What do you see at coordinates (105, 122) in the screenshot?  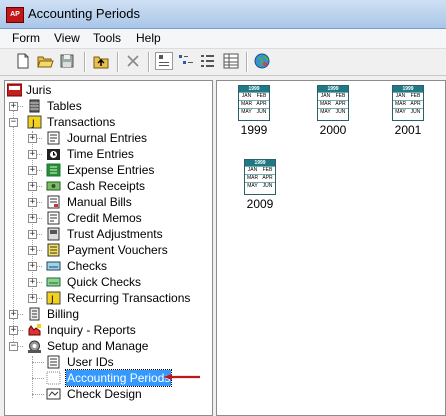 I see `tree-item-transactions: − J Transactions` at bounding box center [105, 122].